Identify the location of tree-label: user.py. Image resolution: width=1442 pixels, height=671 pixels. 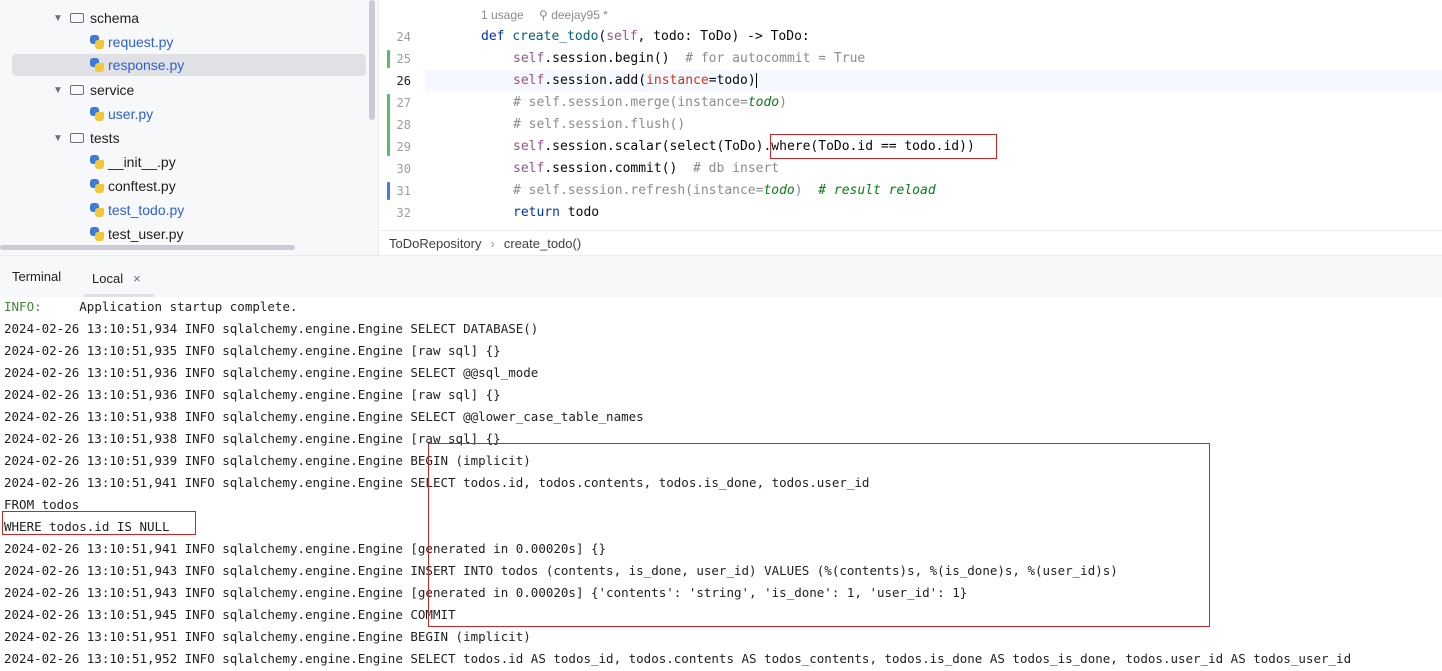
(131, 114).